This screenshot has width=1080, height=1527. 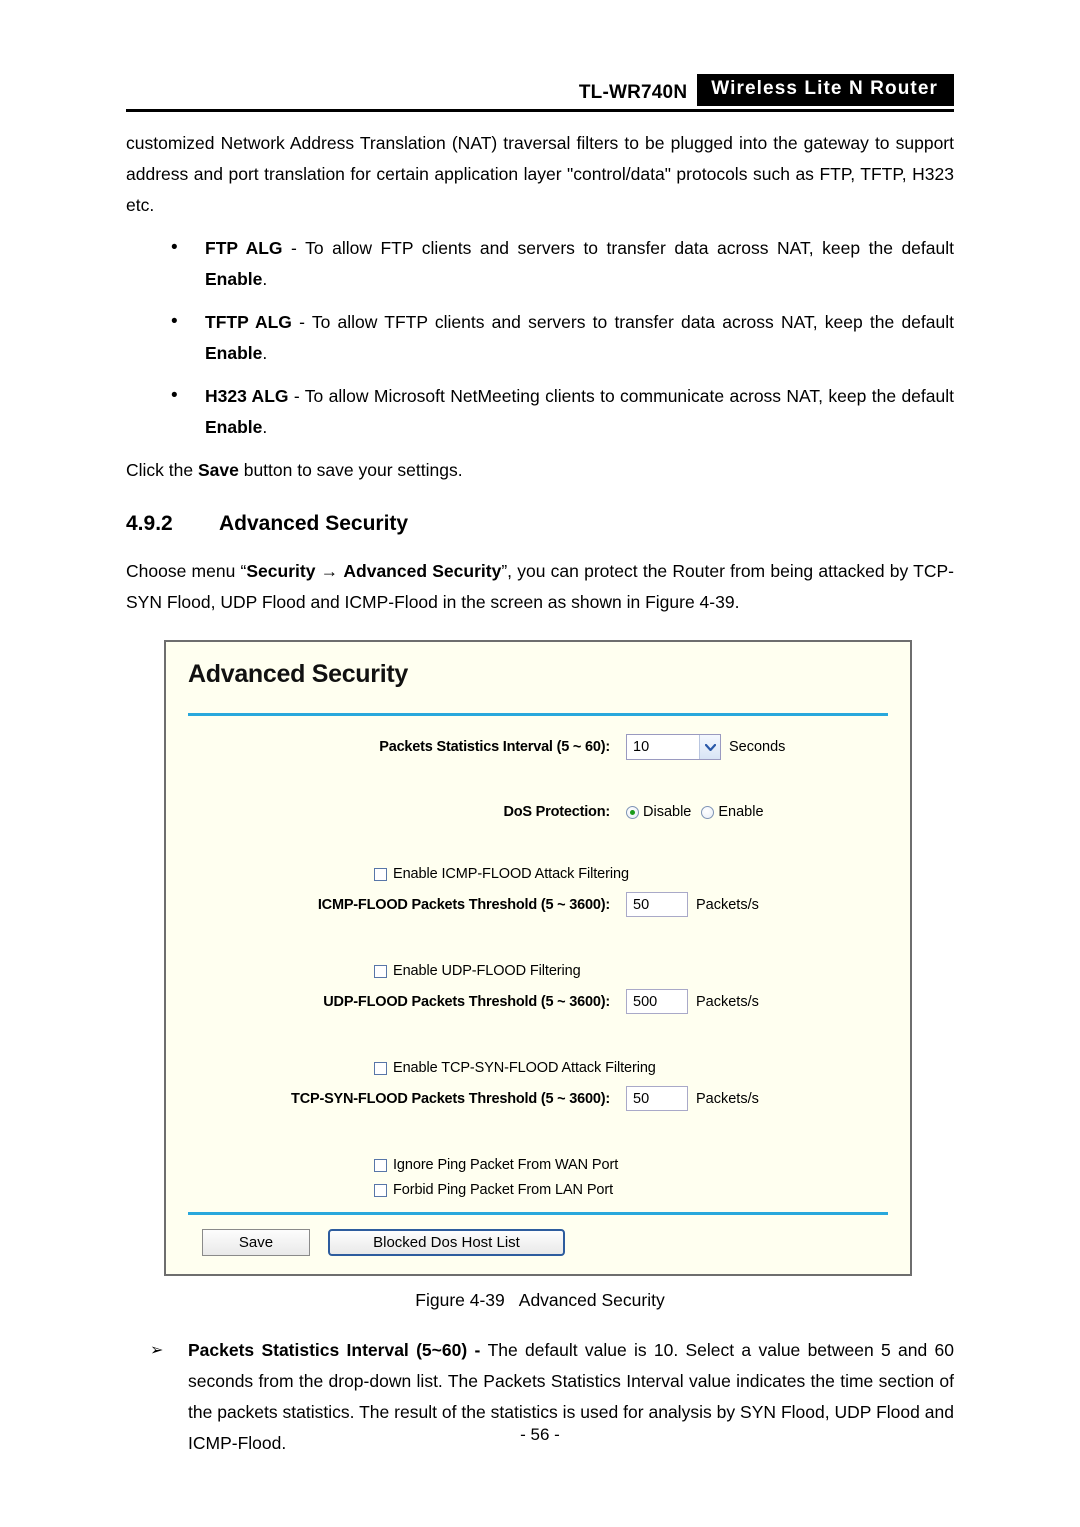 I want to click on page-footer: - 56 -, so click(x=540, y=1435).